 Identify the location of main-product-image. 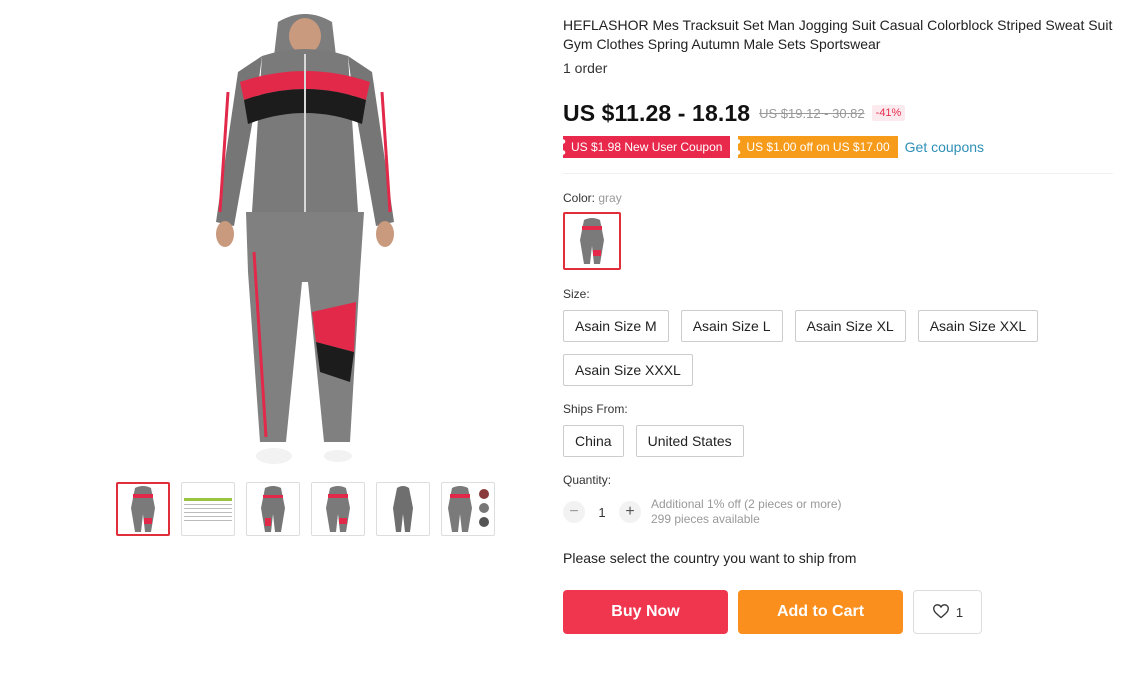
(305, 241).